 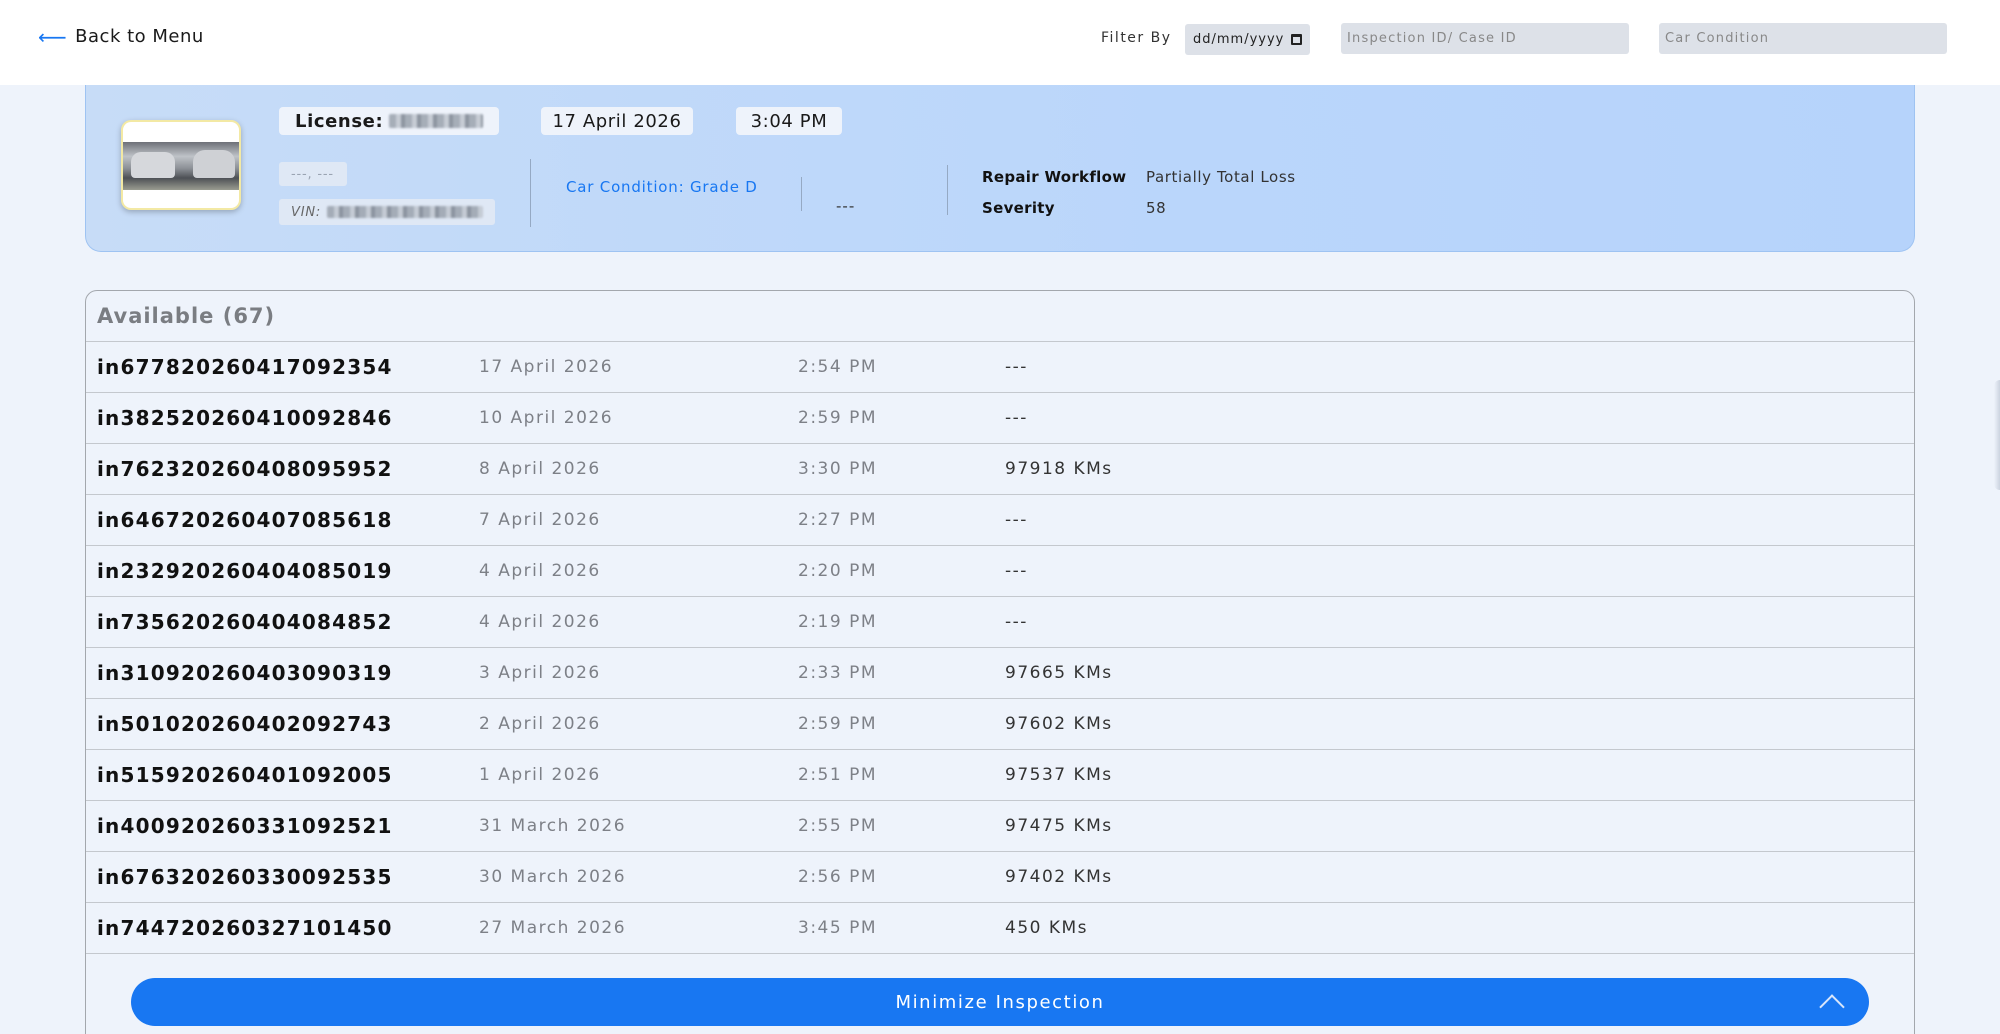 What do you see at coordinates (1156, 208) in the screenshot?
I see `severity-value: 58` at bounding box center [1156, 208].